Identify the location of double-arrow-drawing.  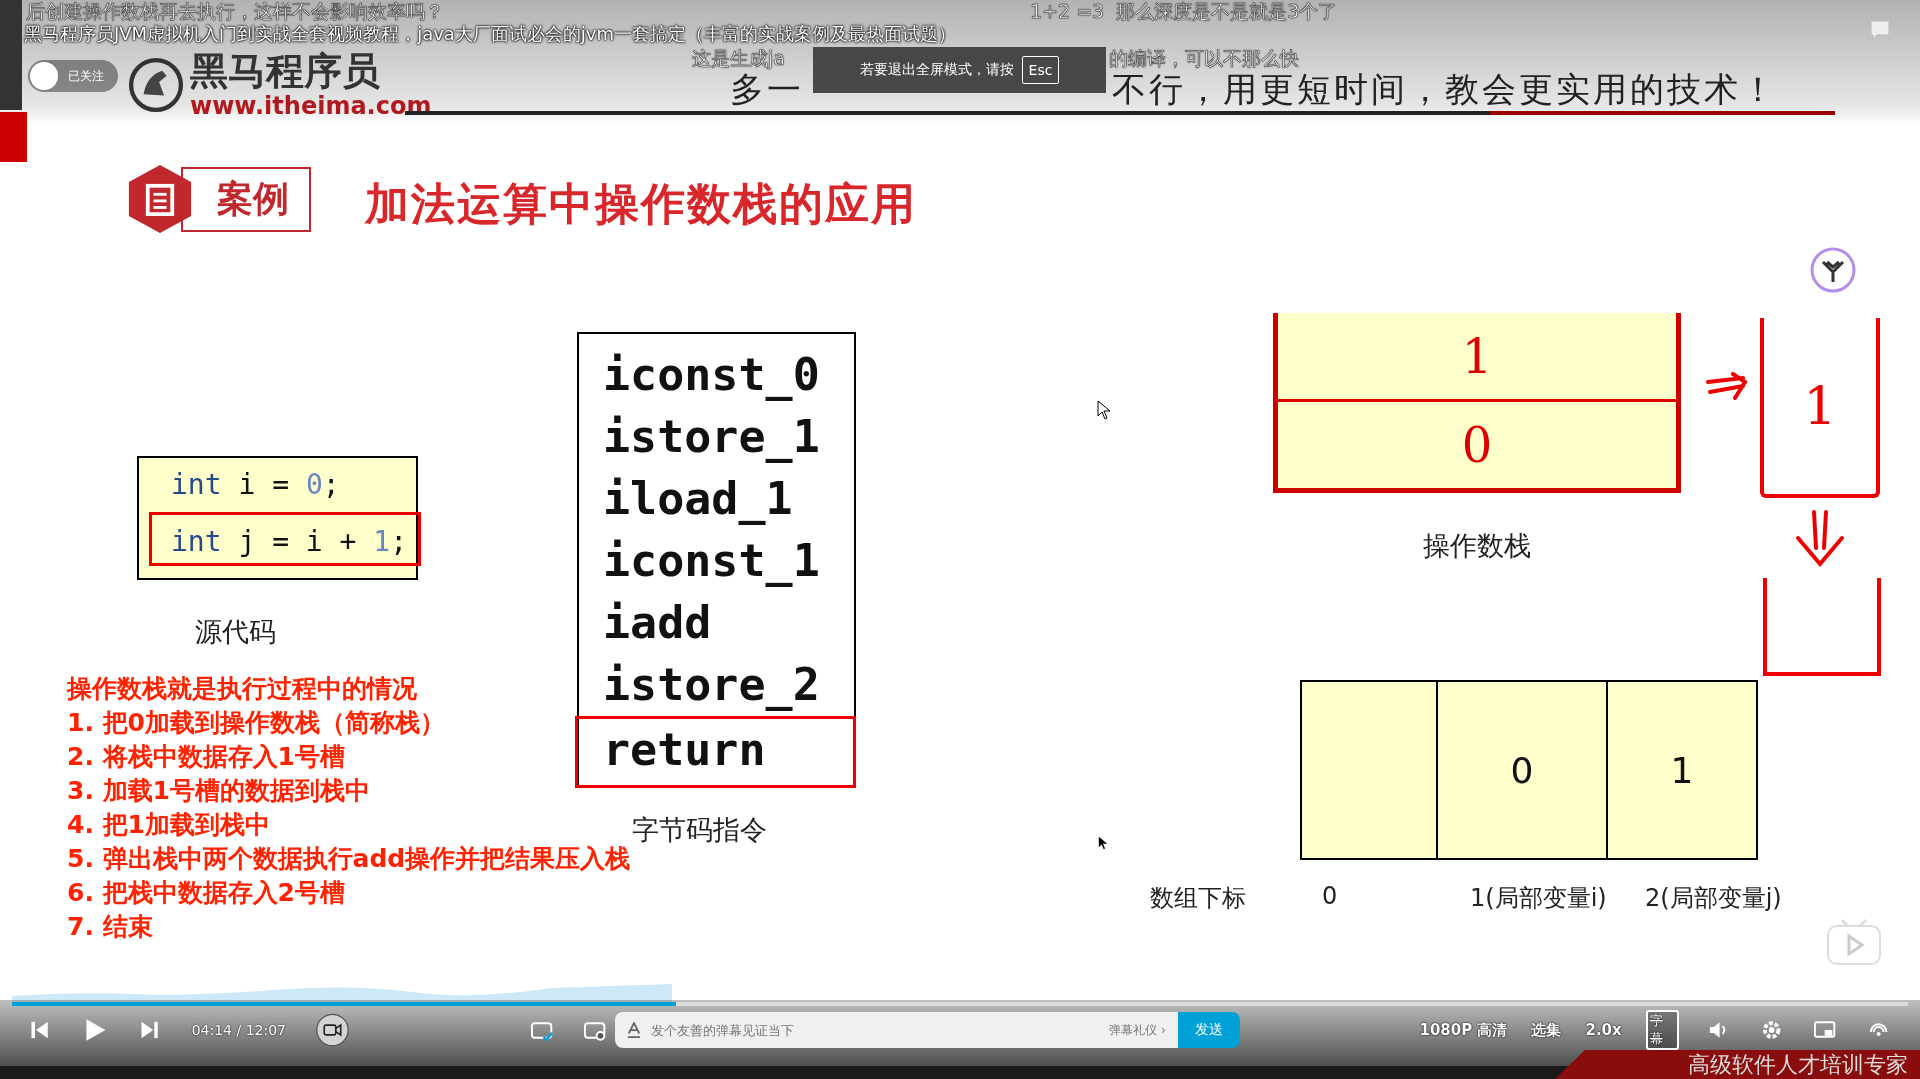
(1727, 387).